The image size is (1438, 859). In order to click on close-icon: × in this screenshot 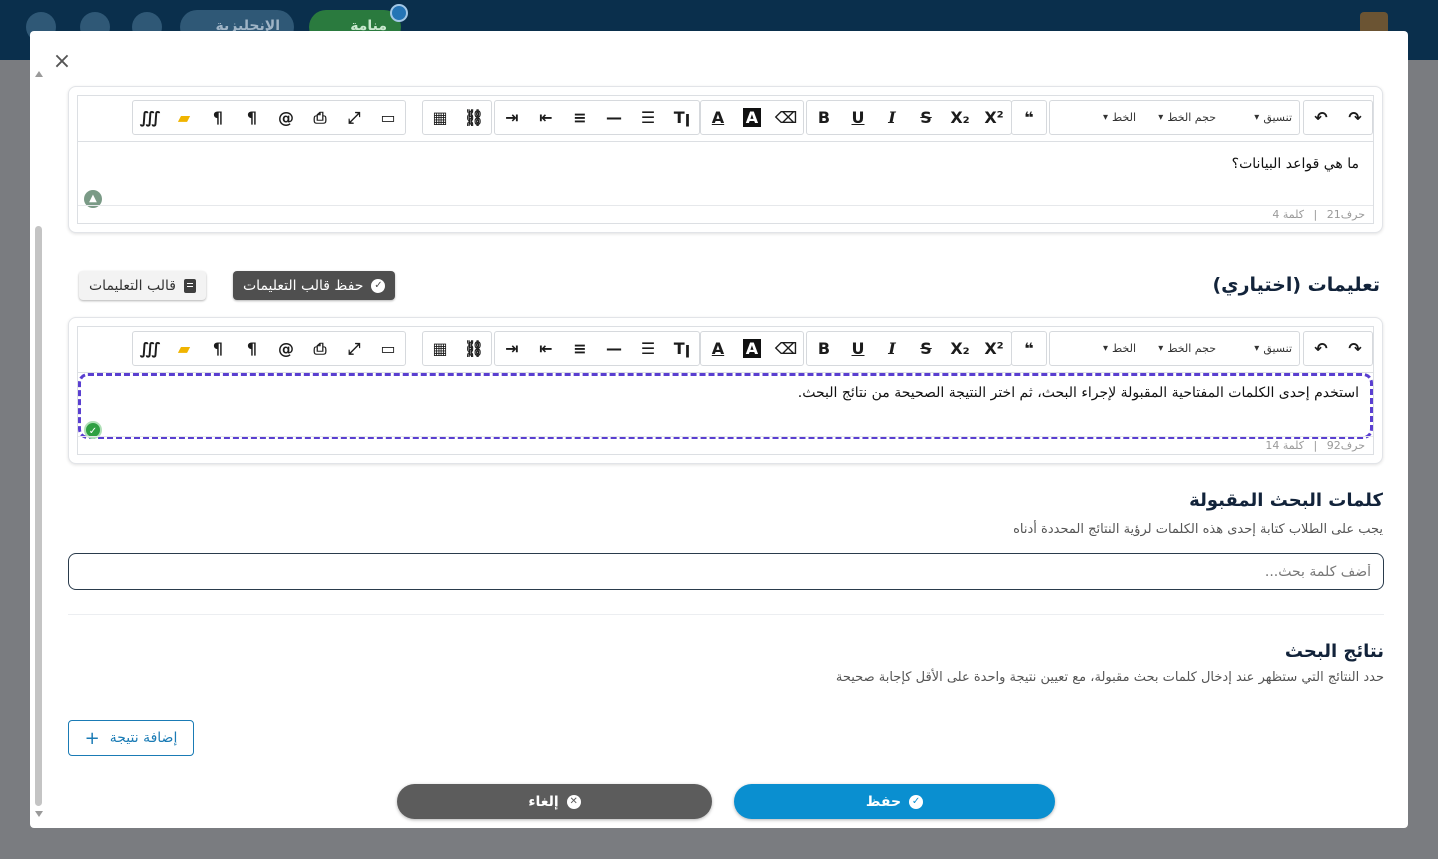, I will do `click(62, 62)`.